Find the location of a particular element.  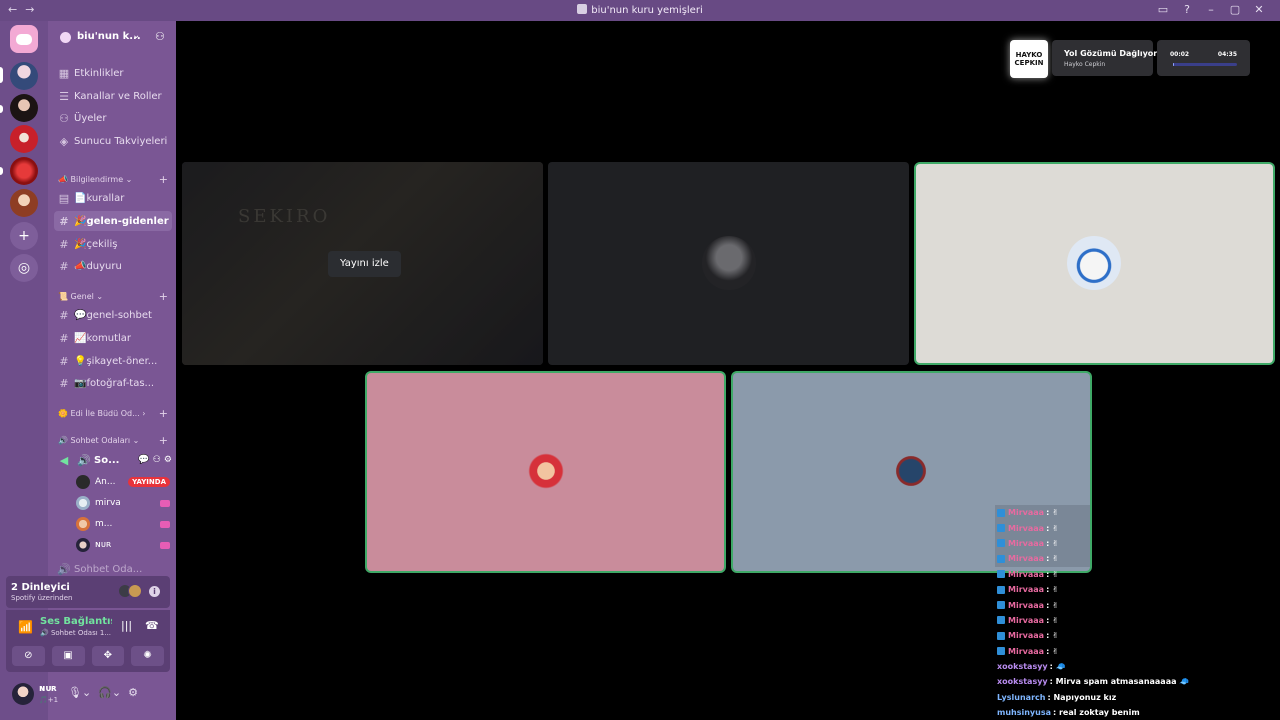

voice-member: mirva is located at coordinates (123, 503).